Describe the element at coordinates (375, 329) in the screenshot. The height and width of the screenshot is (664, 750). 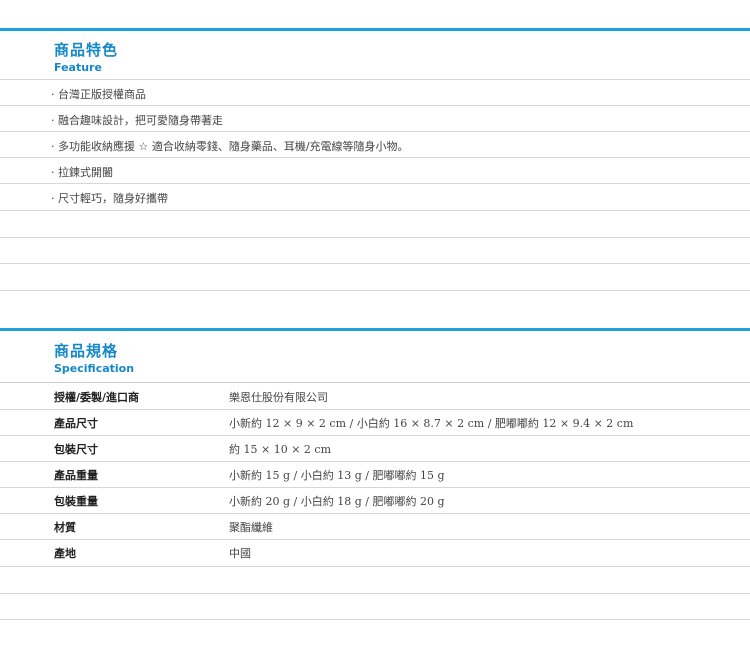
I see `spec-top-bar` at that location.